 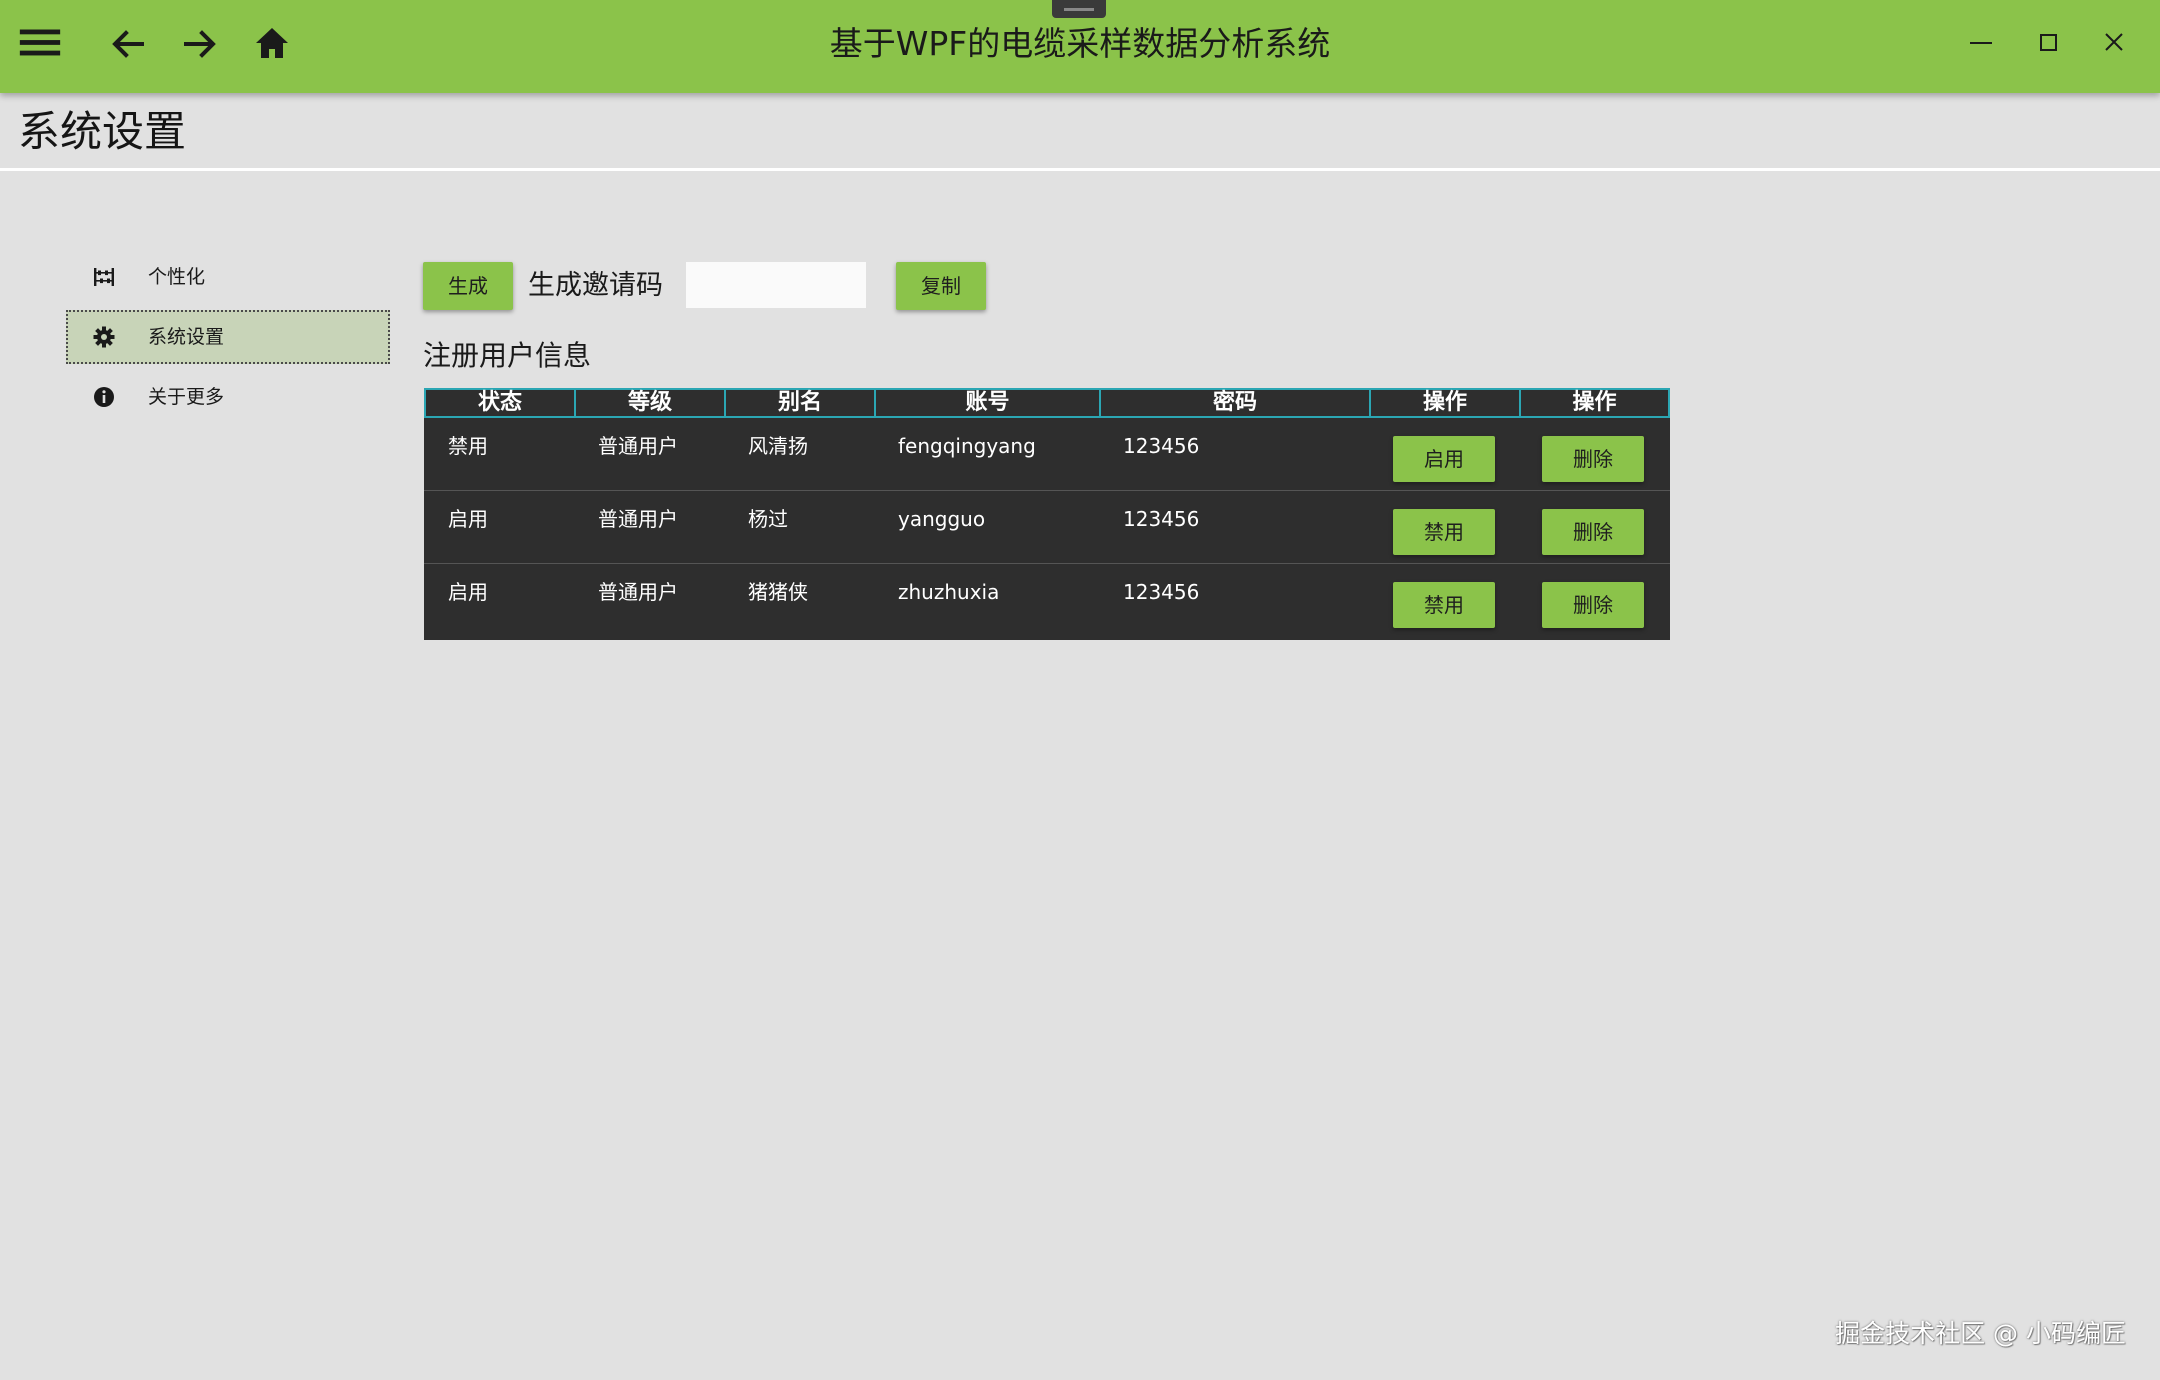 What do you see at coordinates (228, 277) in the screenshot?
I see `sidebar-item-personalize: 个性化` at bounding box center [228, 277].